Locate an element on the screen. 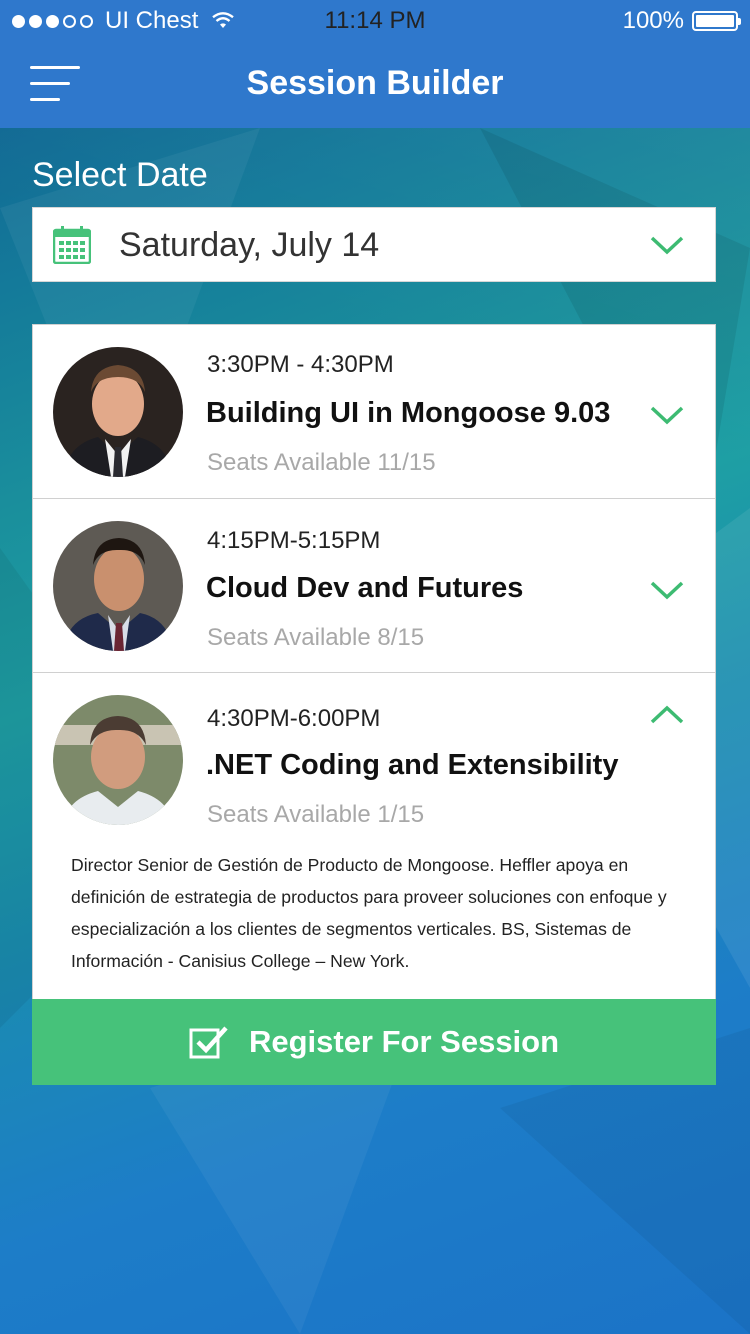  register-for-session-button: Register For Session is located at coordinates (374, 1042).